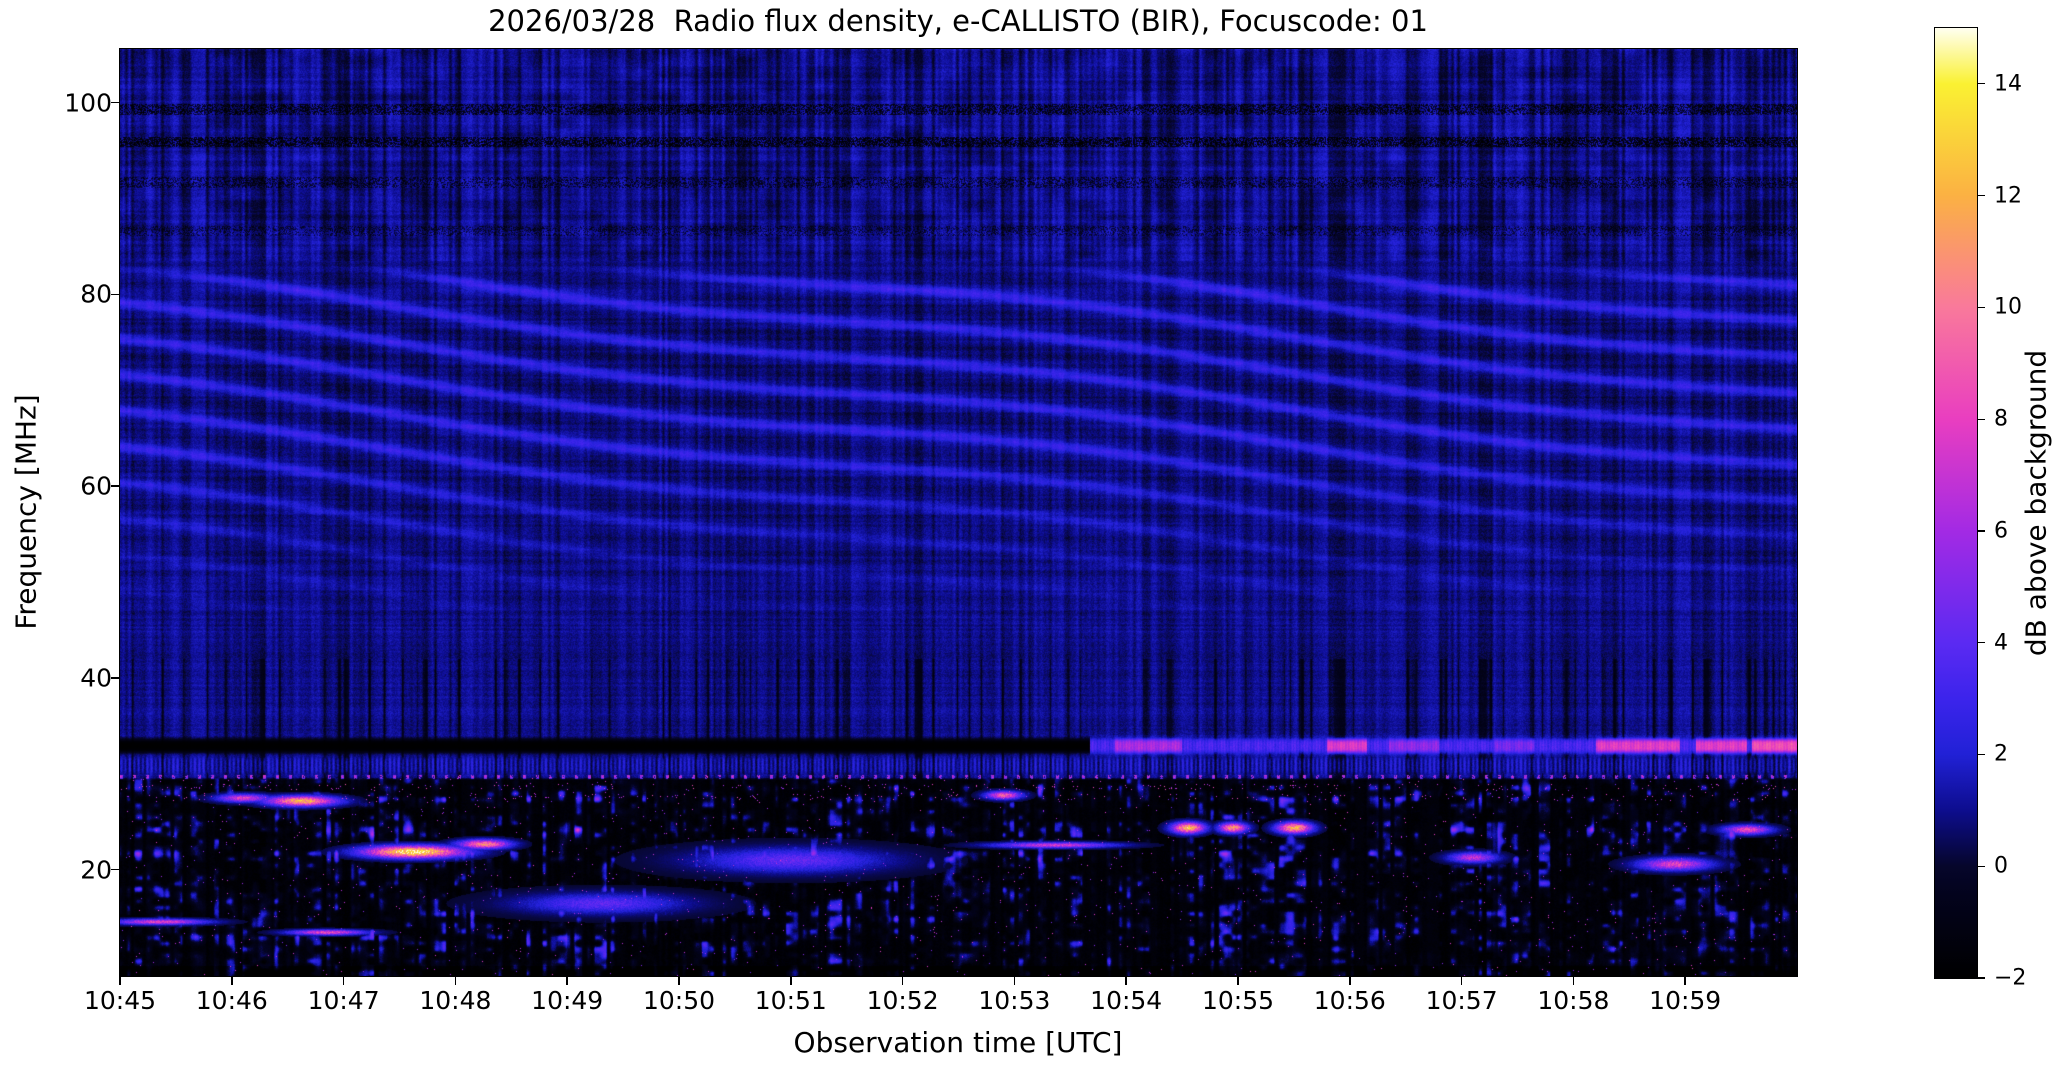 The image size is (2066, 1067). What do you see at coordinates (1014, 1000) in the screenshot?
I see `x-tick-label: 10:53` at bounding box center [1014, 1000].